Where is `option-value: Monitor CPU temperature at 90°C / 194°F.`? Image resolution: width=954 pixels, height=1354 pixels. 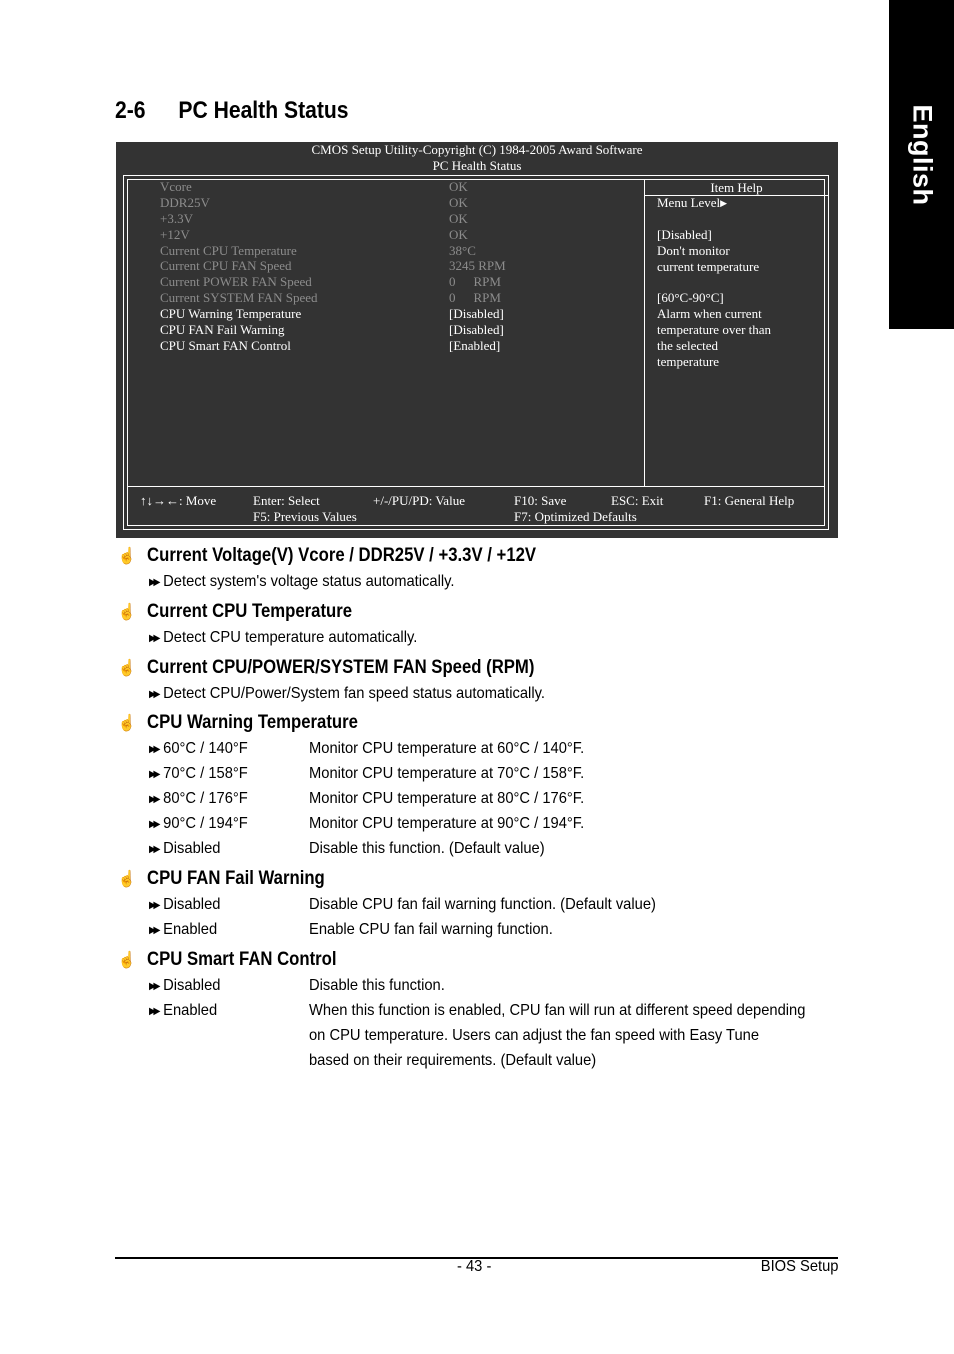 option-value: Monitor CPU temperature at 90°C / 194°F. is located at coordinates (447, 823).